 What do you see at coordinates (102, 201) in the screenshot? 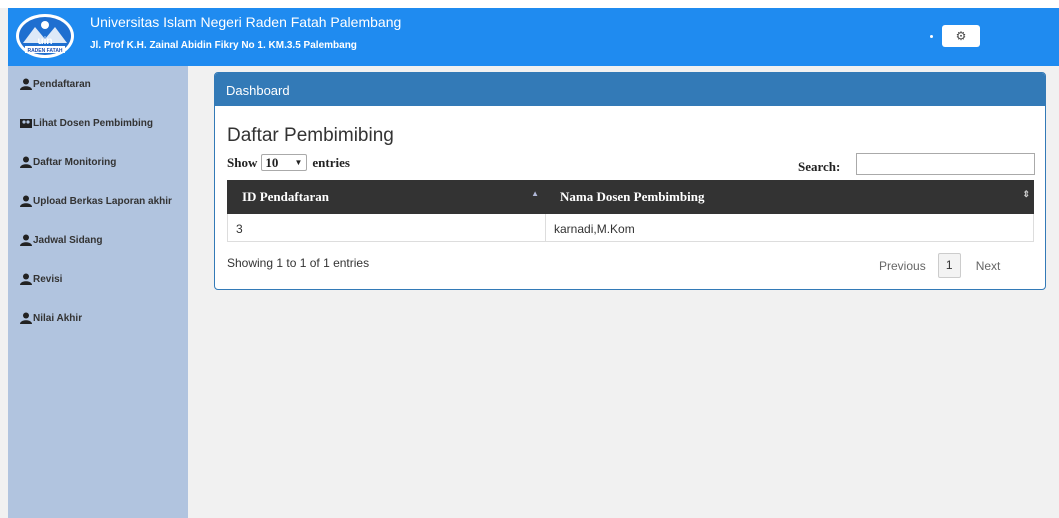
I see `sidebar-item-label: Upload Berkas Laporan akhir` at bounding box center [102, 201].